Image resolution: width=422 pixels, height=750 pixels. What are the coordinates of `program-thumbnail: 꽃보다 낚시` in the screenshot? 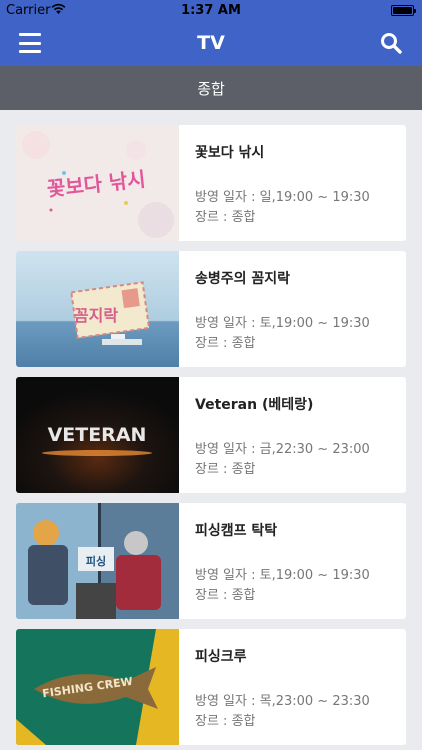 It's located at (97, 183).